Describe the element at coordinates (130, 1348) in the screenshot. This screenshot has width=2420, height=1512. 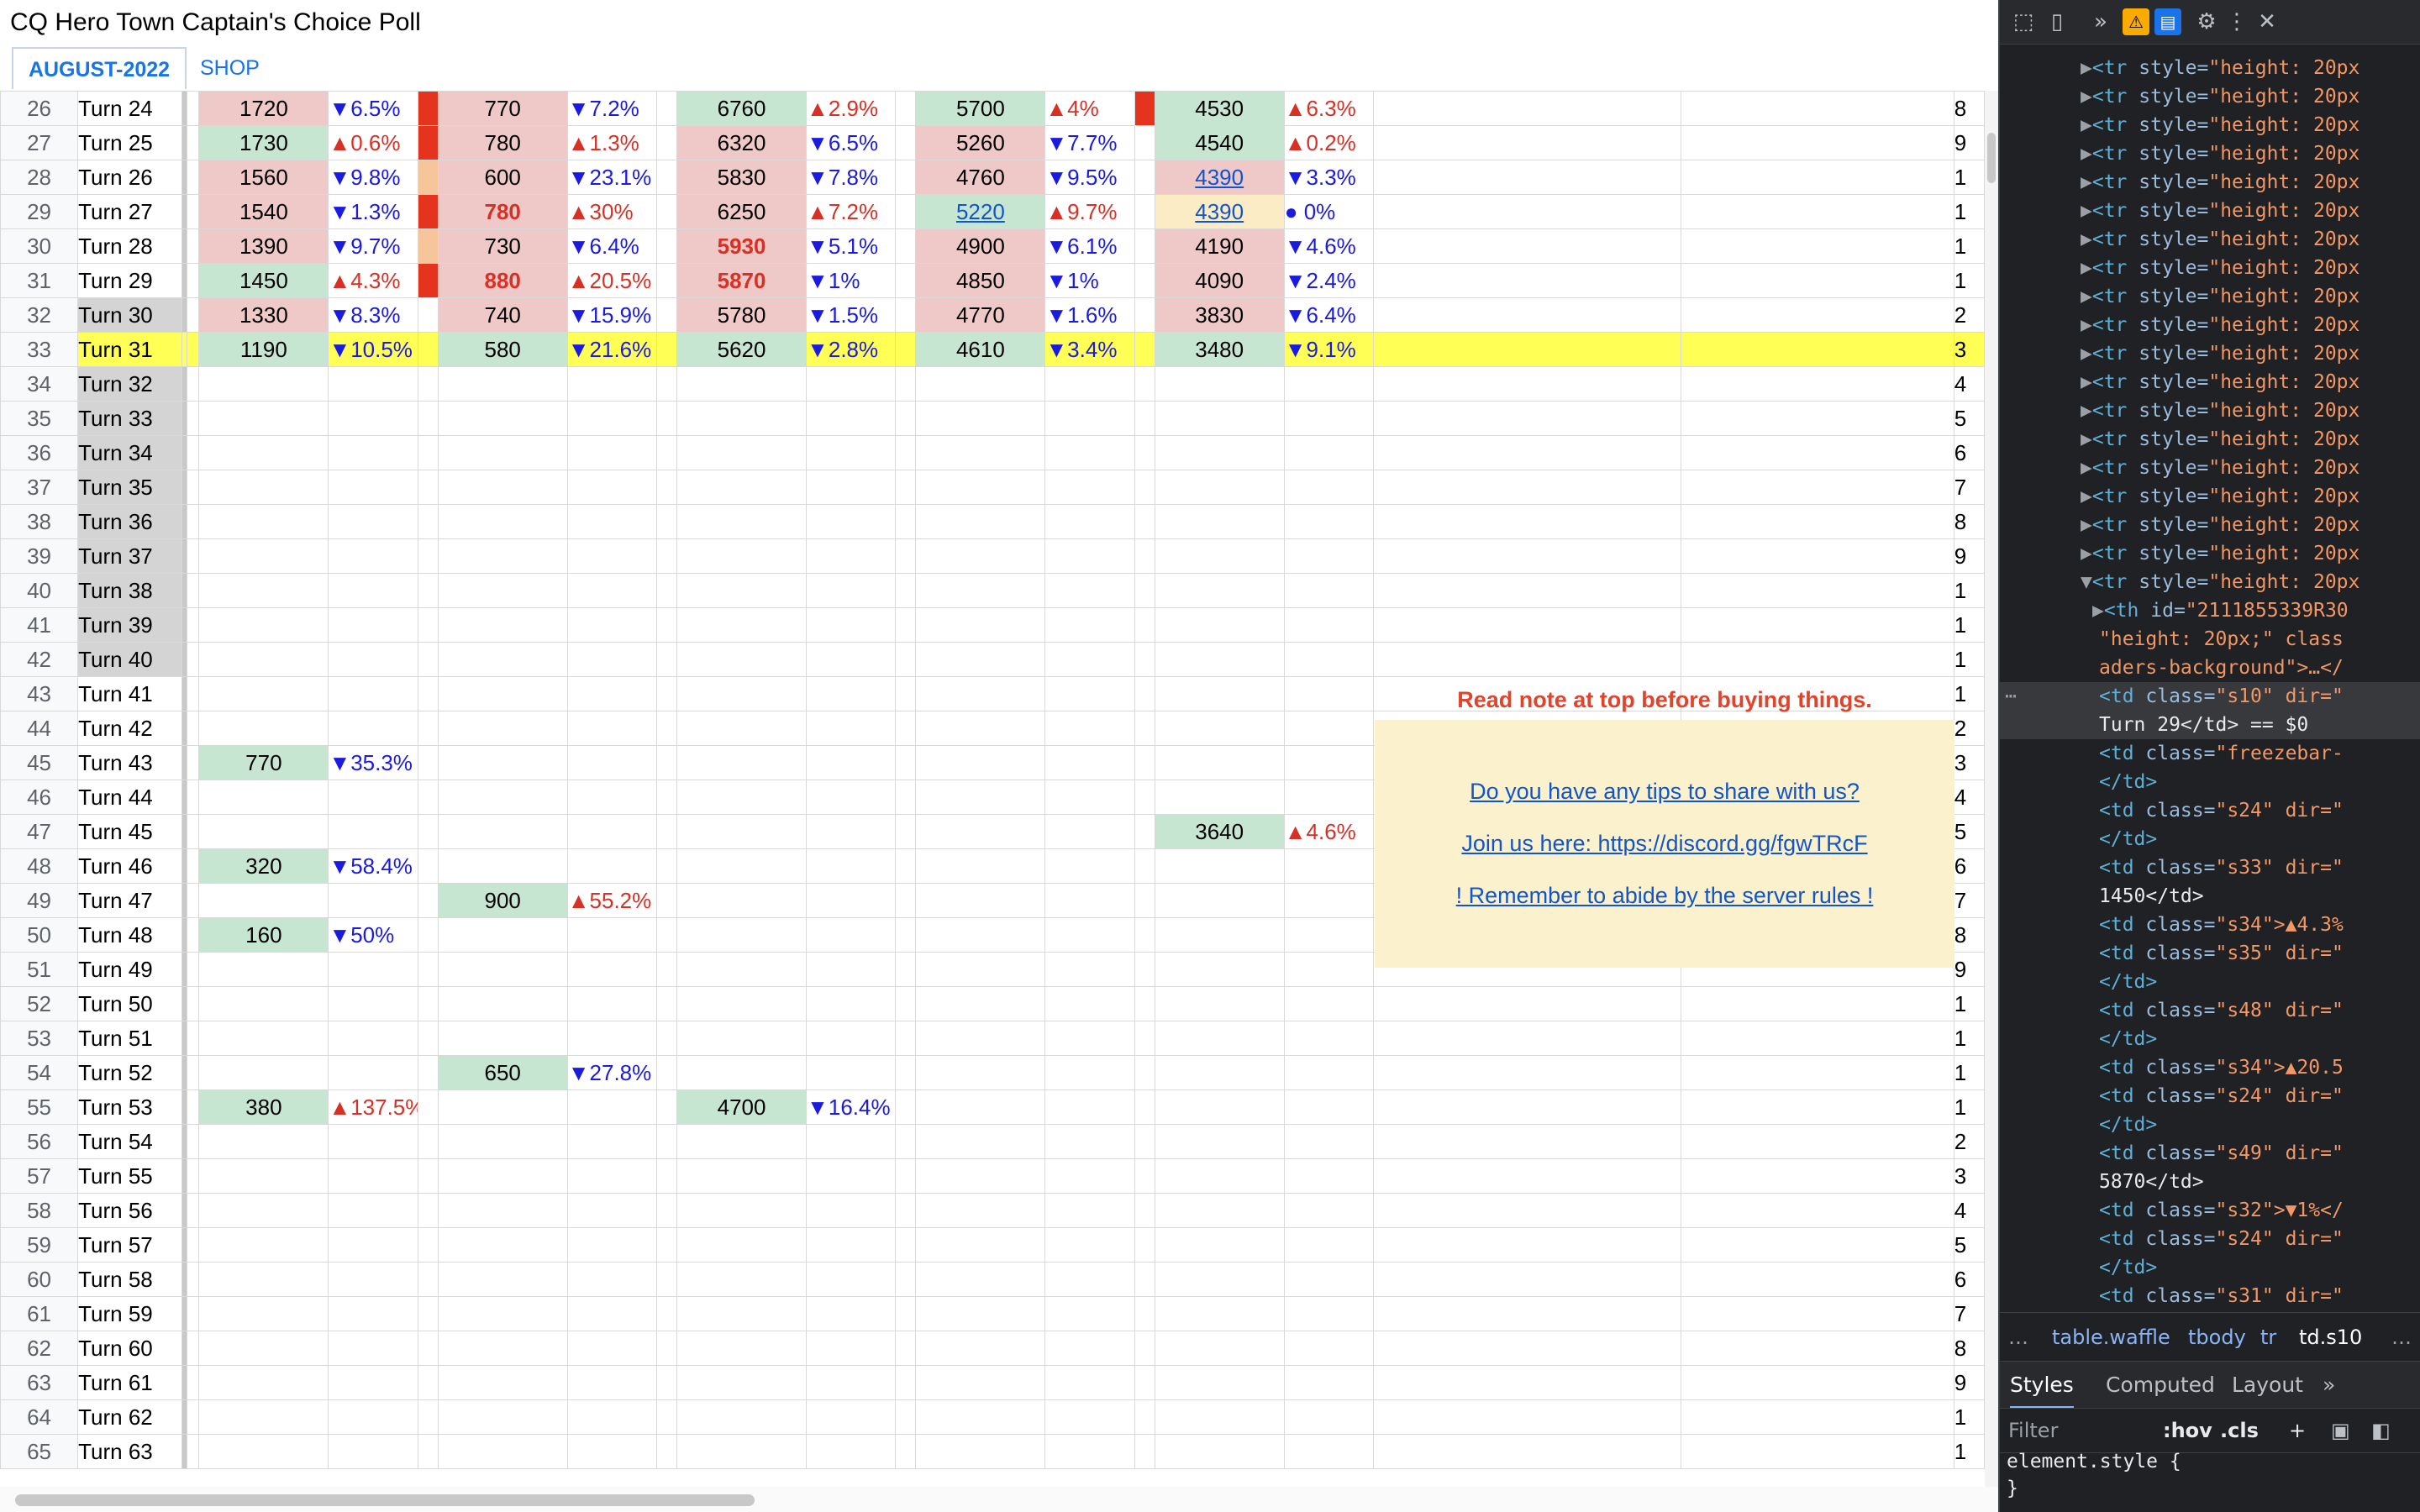
I see `turn-cell: Turn 60` at that location.